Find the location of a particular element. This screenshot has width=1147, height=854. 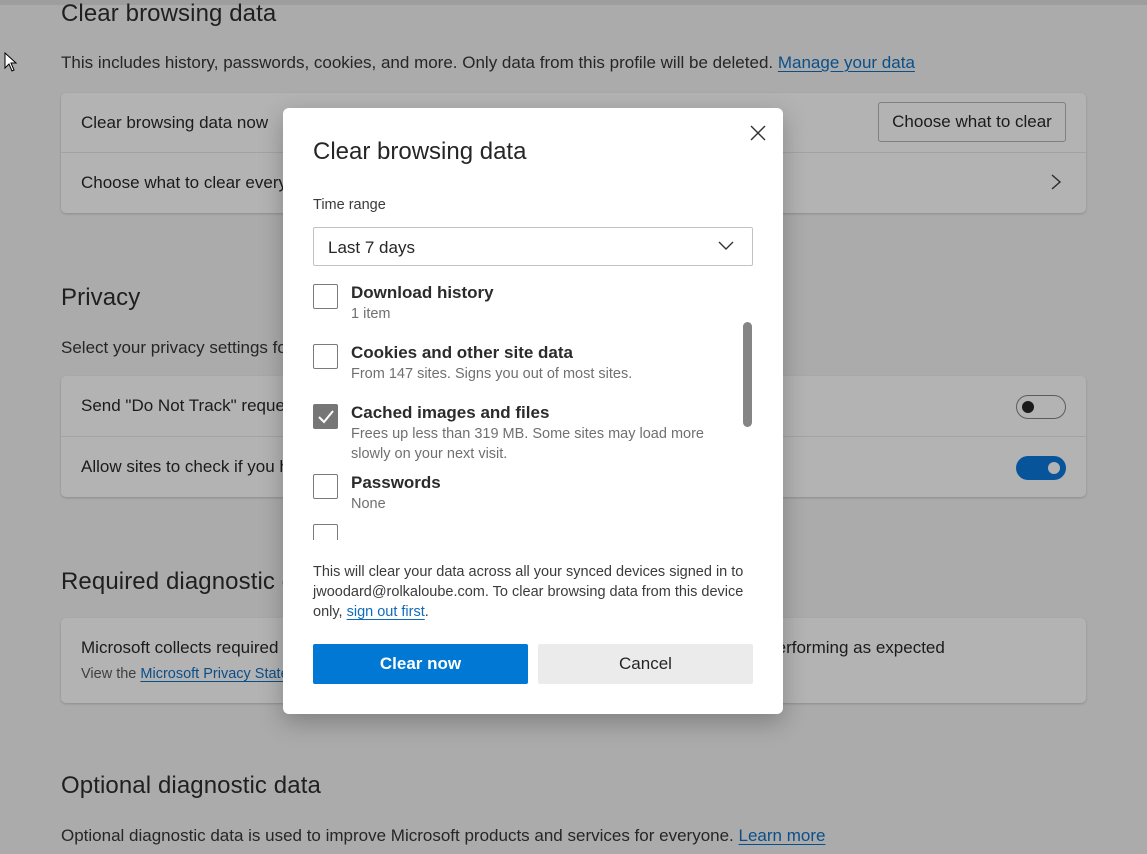

list-scrollbar-thumb is located at coordinates (747, 374).